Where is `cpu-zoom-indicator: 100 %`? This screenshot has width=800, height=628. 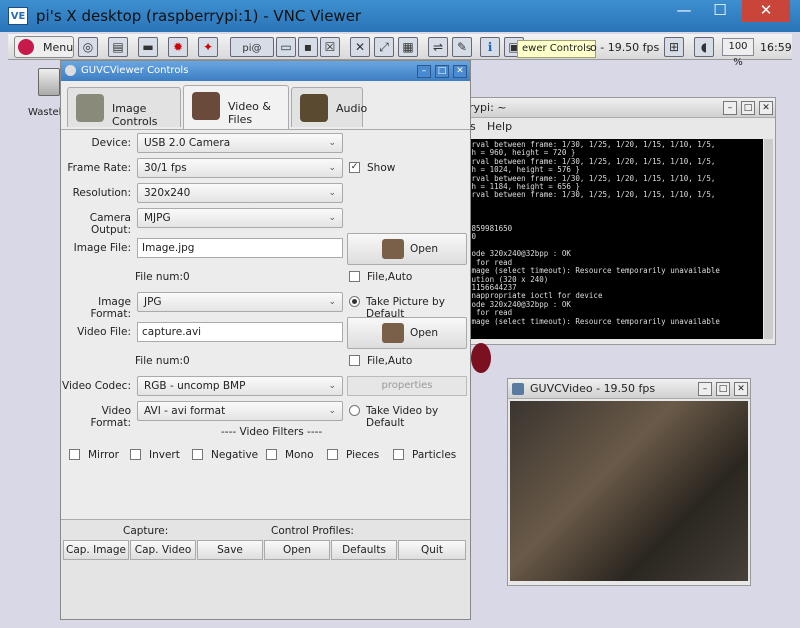 cpu-zoom-indicator: 100 % is located at coordinates (738, 53).